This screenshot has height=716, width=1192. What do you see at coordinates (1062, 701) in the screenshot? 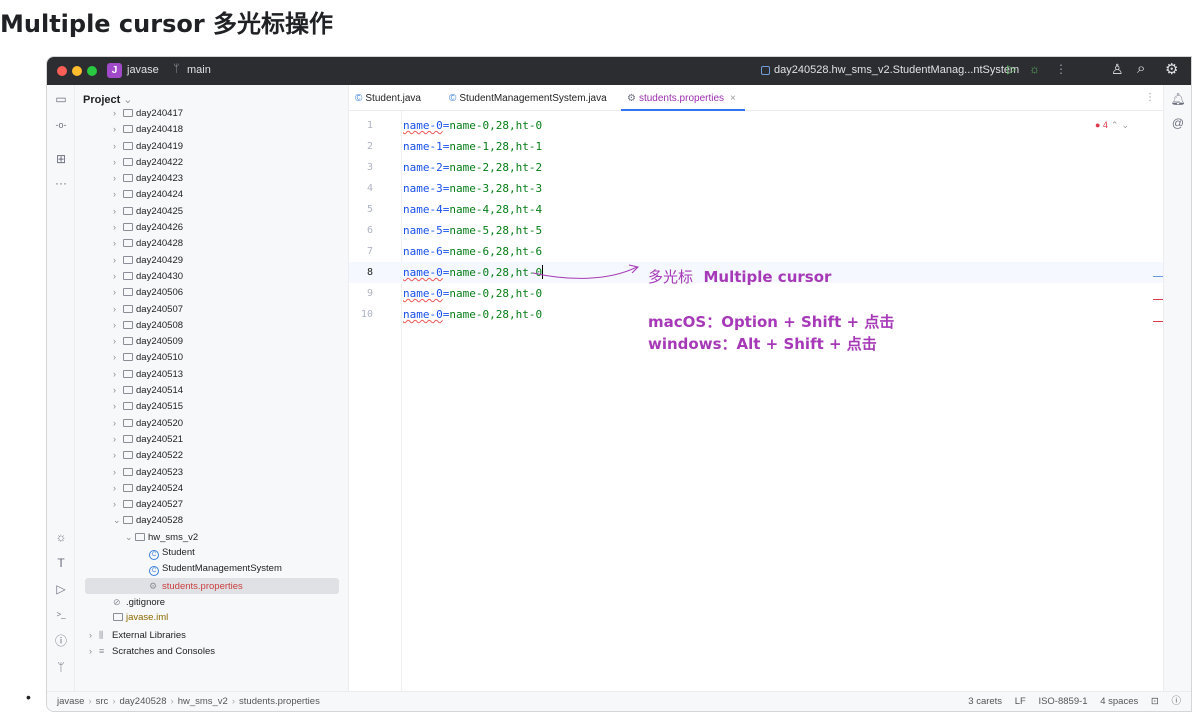
I see `file-encoding: ISO-8859-1` at bounding box center [1062, 701].